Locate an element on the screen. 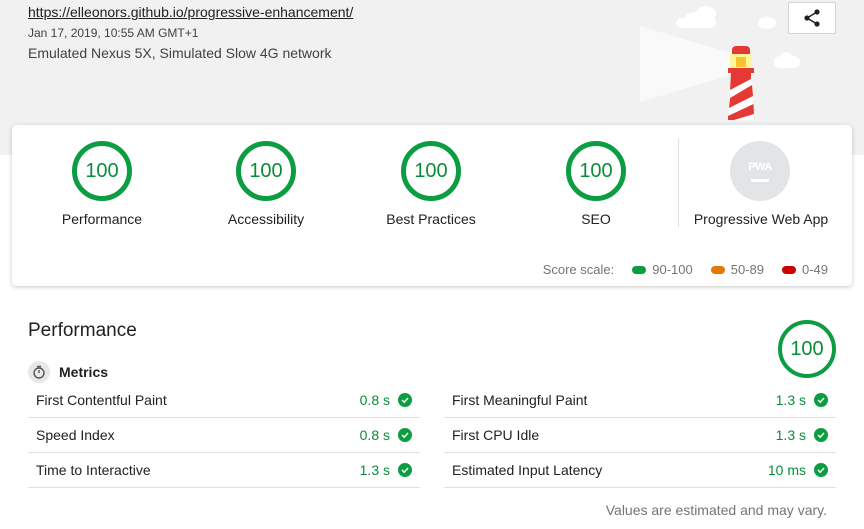  best-practices-label: Best Practices is located at coordinates (431, 219).